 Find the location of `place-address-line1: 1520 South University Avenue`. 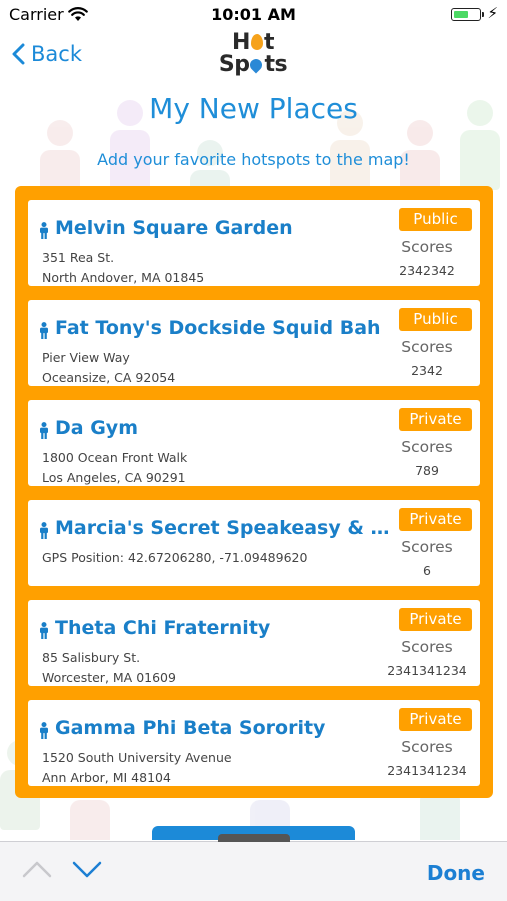

place-address-line1: 1520 South University Avenue is located at coordinates (137, 757).